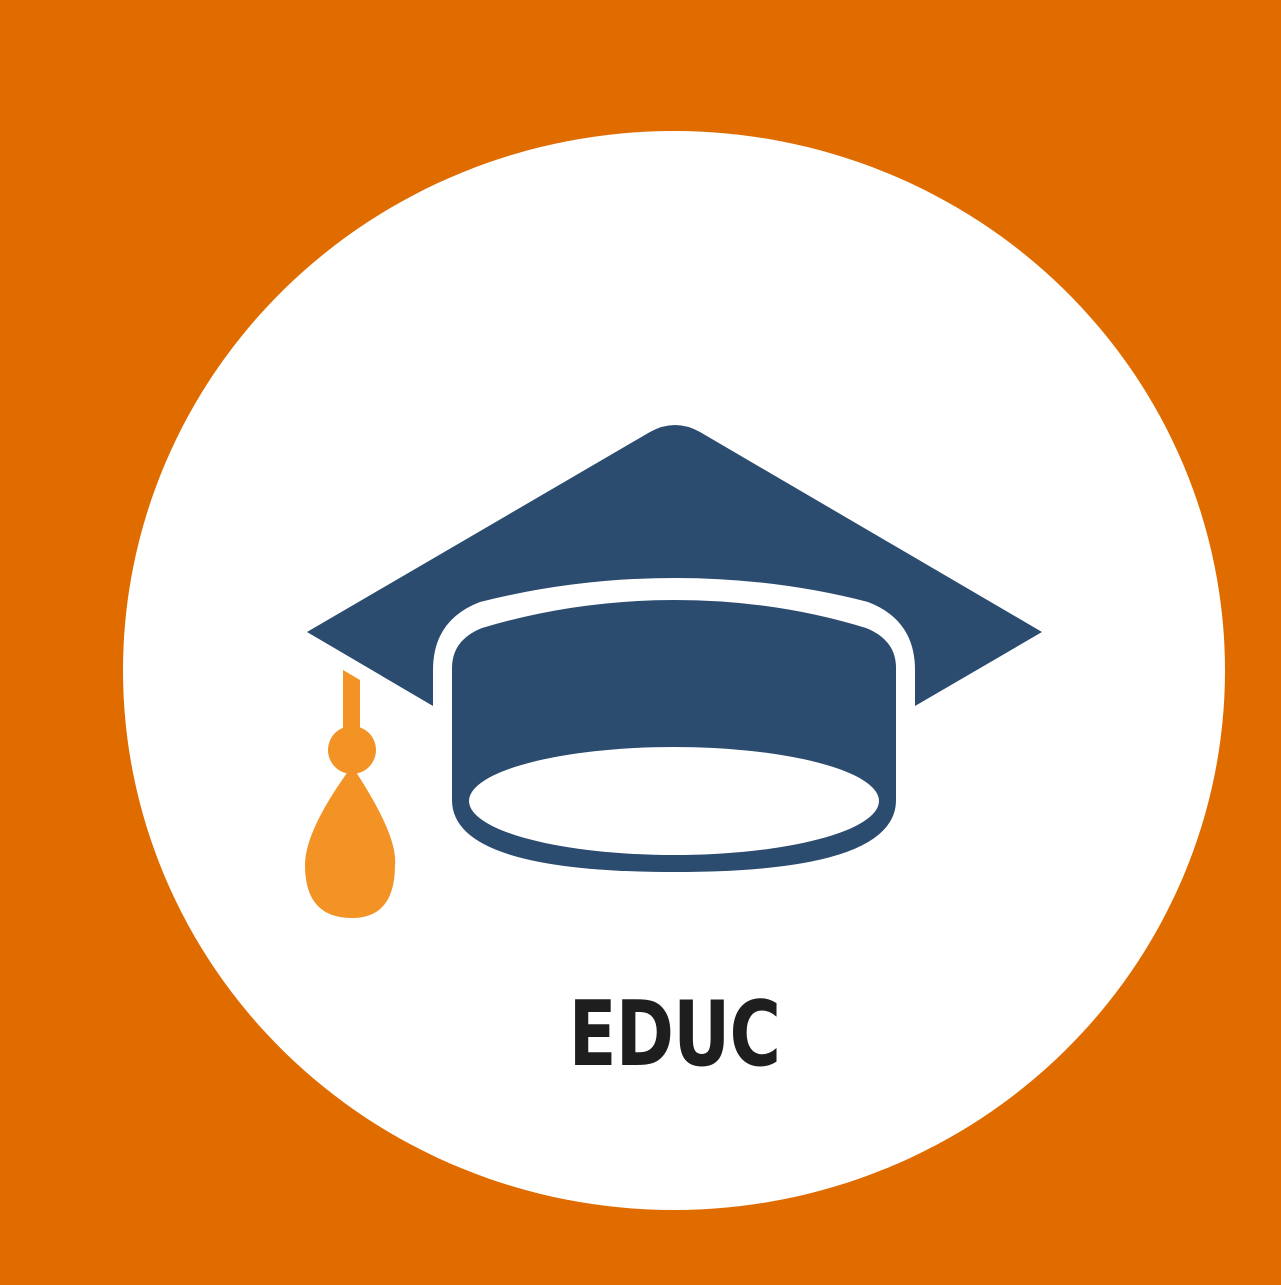  Describe the element at coordinates (350, 794) in the screenshot. I see `tassel` at that location.